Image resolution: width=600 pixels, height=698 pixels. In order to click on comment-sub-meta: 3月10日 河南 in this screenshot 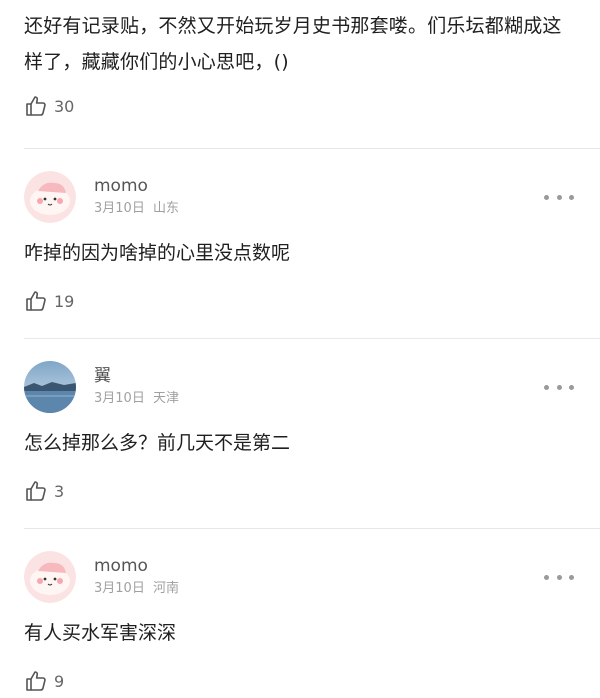, I will do `click(136, 589)`.